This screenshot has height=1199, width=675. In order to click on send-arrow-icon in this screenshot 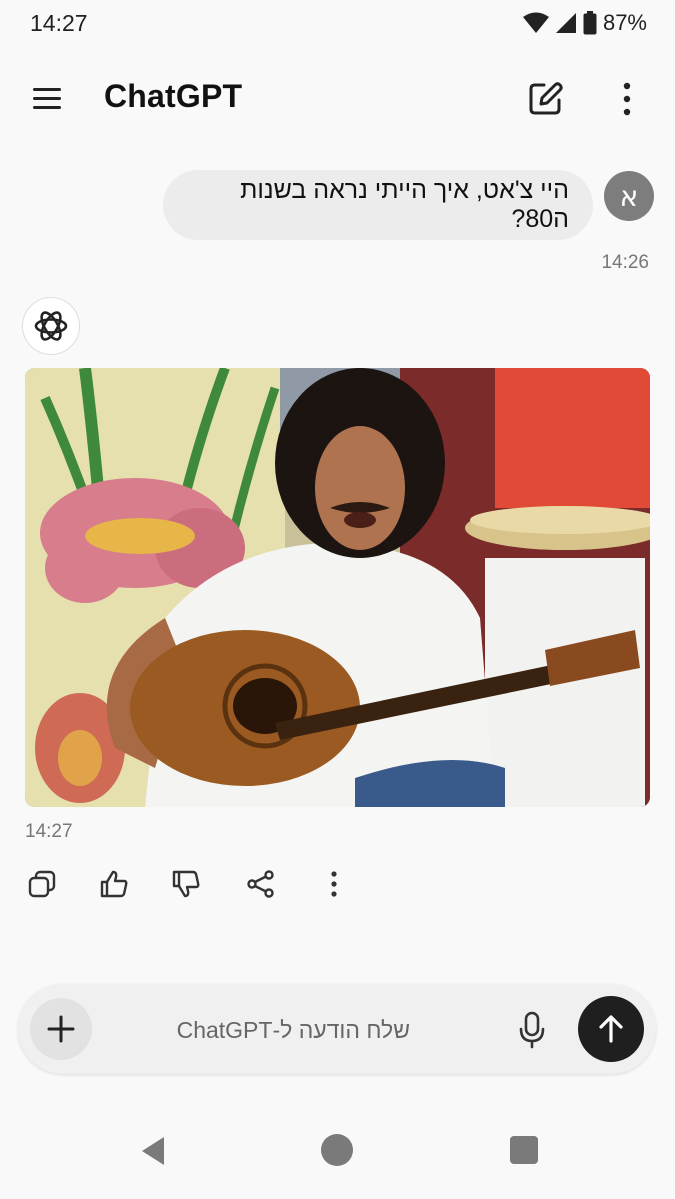, I will do `click(611, 1029)`.